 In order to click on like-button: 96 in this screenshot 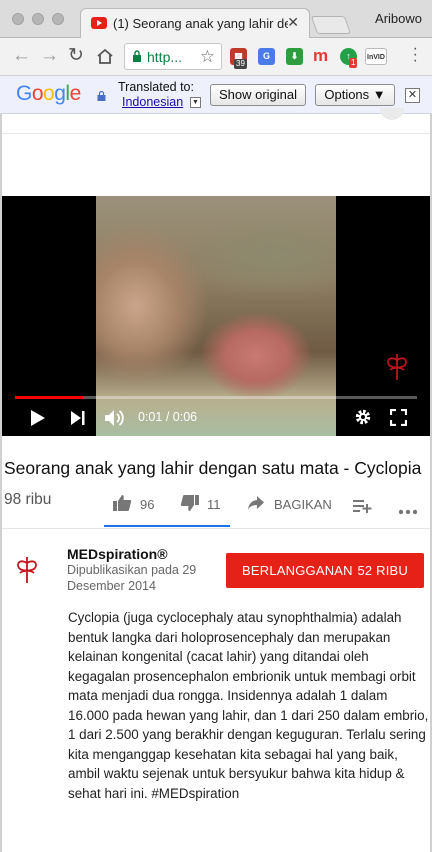, I will do `click(137, 504)`.